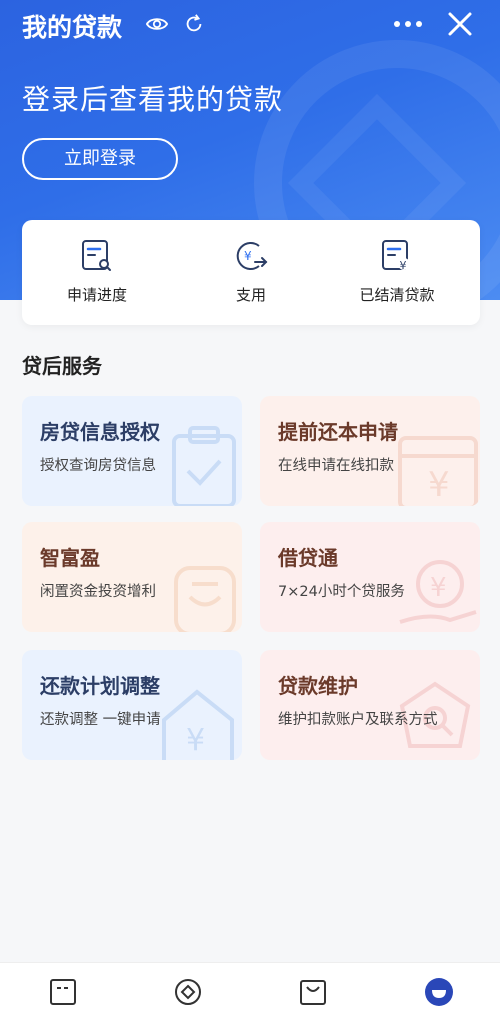  I want to click on quick-action-settled-loans: ¥ 已结清贷款, so click(397, 271).